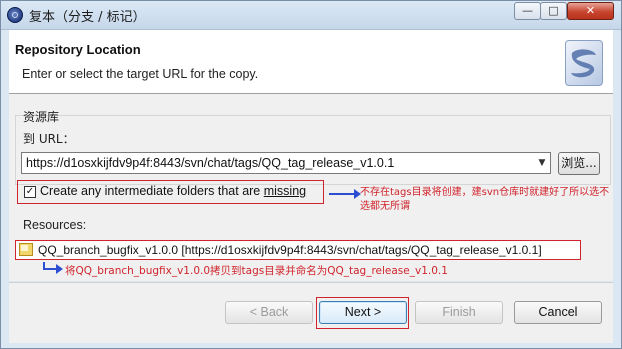 The image size is (622, 349). What do you see at coordinates (590, 11) in the screenshot?
I see `close-button: ✕` at bounding box center [590, 11].